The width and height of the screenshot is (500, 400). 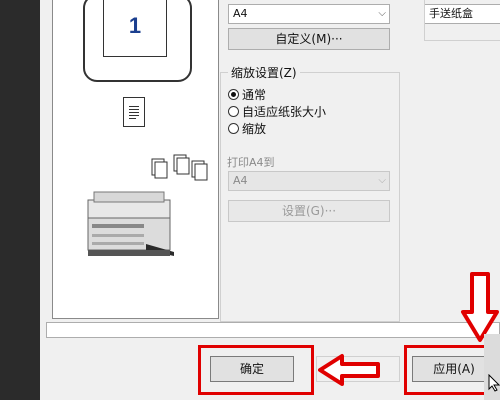 What do you see at coordinates (256, 370) in the screenshot?
I see `ok-highlight-box` at bounding box center [256, 370].